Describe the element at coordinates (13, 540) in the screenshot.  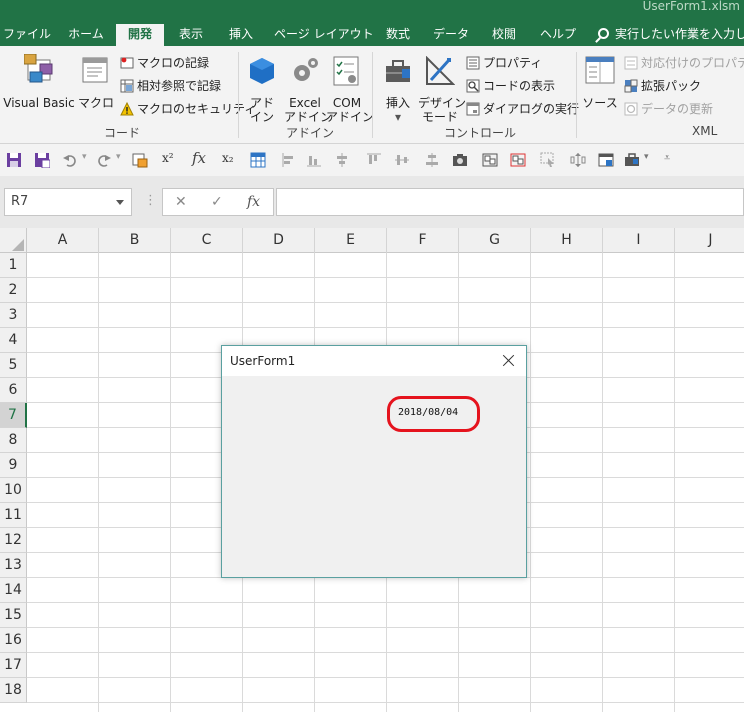
I see `row-header: 12` at that location.